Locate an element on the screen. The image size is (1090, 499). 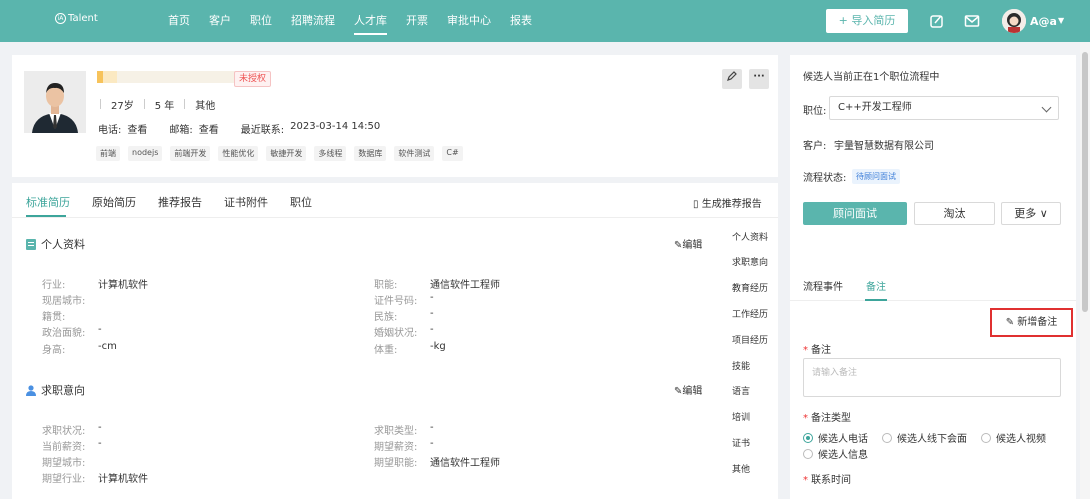
edit-profile-button is located at coordinates (732, 79).